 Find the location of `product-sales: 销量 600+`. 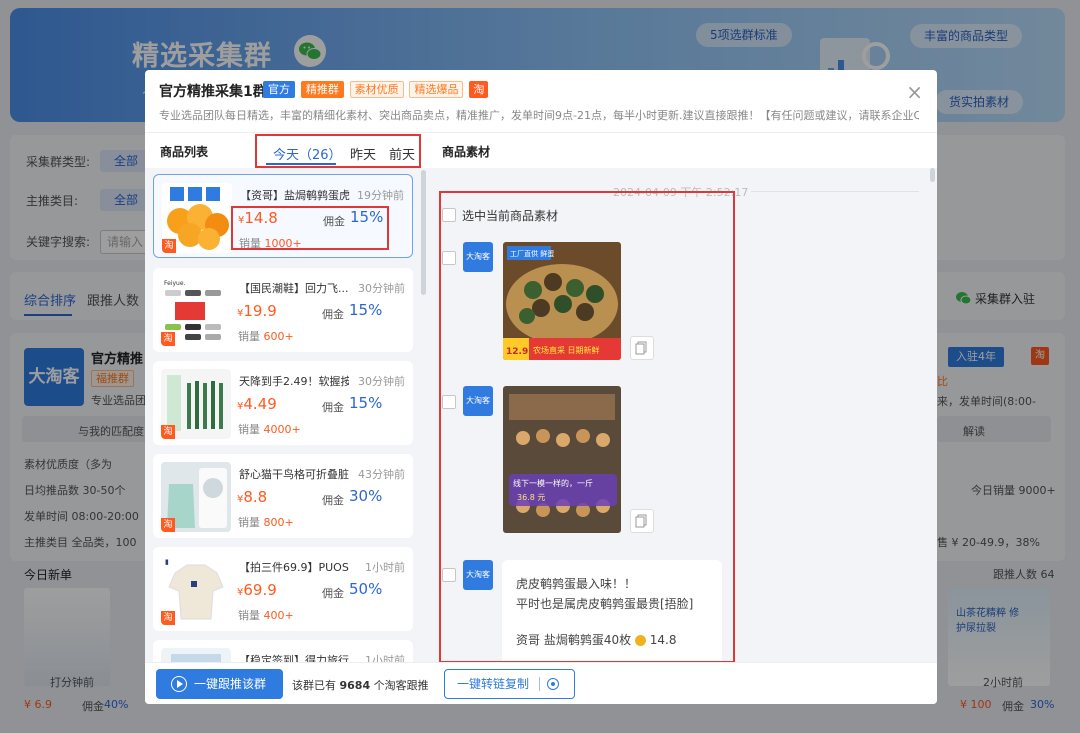

product-sales: 销量 600+ is located at coordinates (266, 336).